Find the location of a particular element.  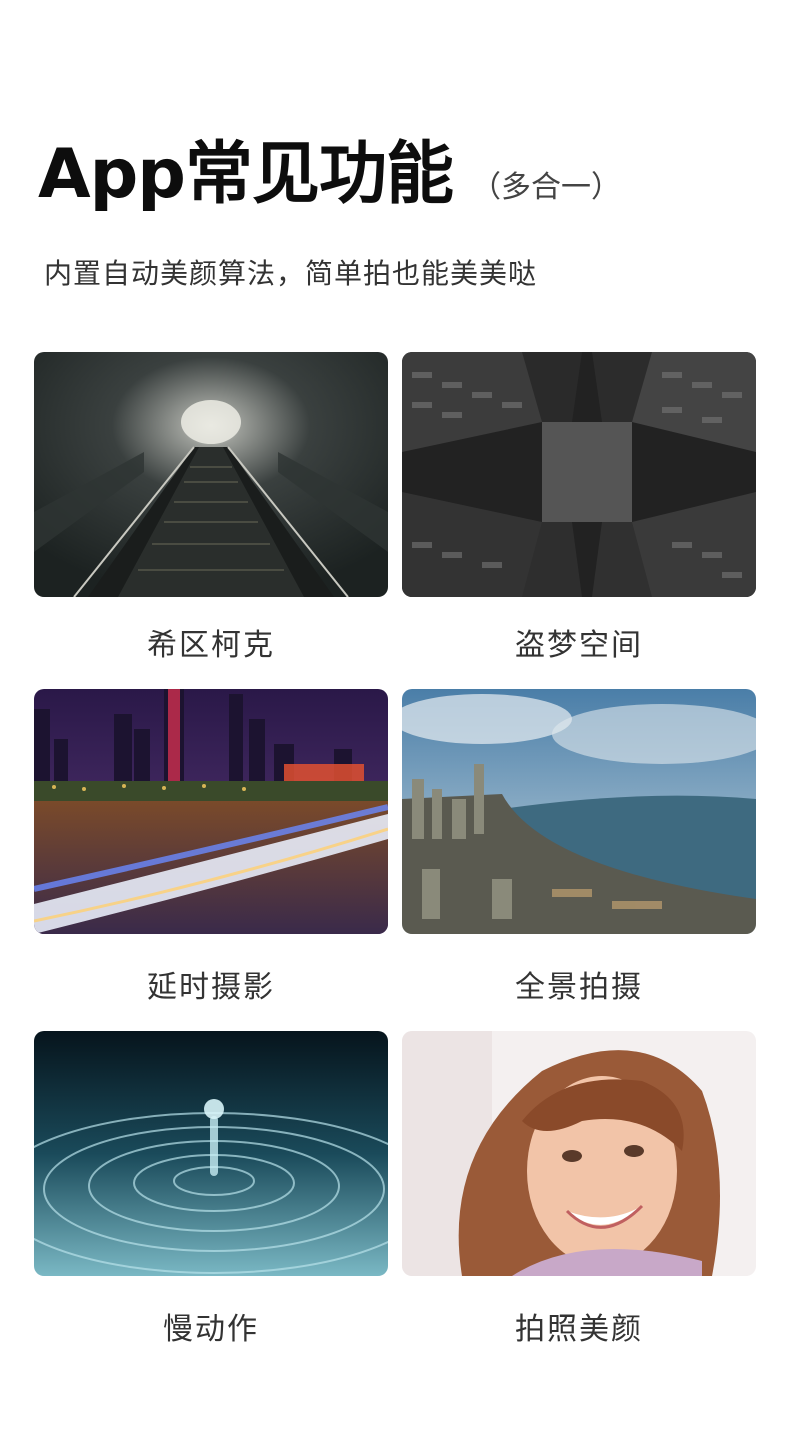

feature-card-panorama is located at coordinates (579, 811).